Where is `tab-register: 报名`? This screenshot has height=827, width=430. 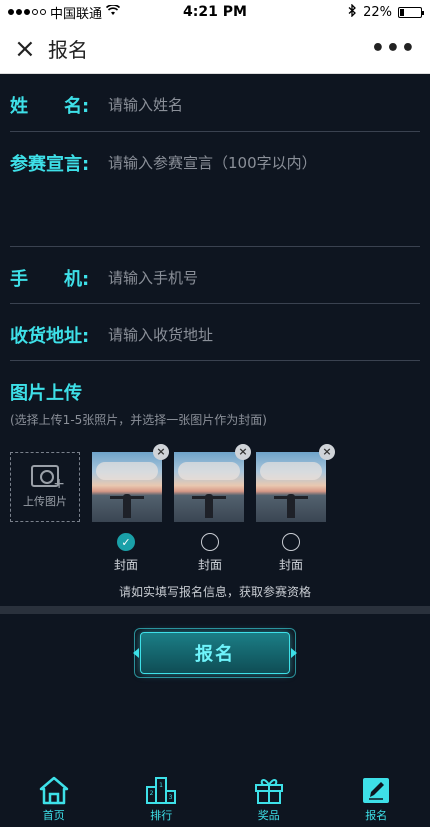
tab-register: 报名 is located at coordinates (376, 799).